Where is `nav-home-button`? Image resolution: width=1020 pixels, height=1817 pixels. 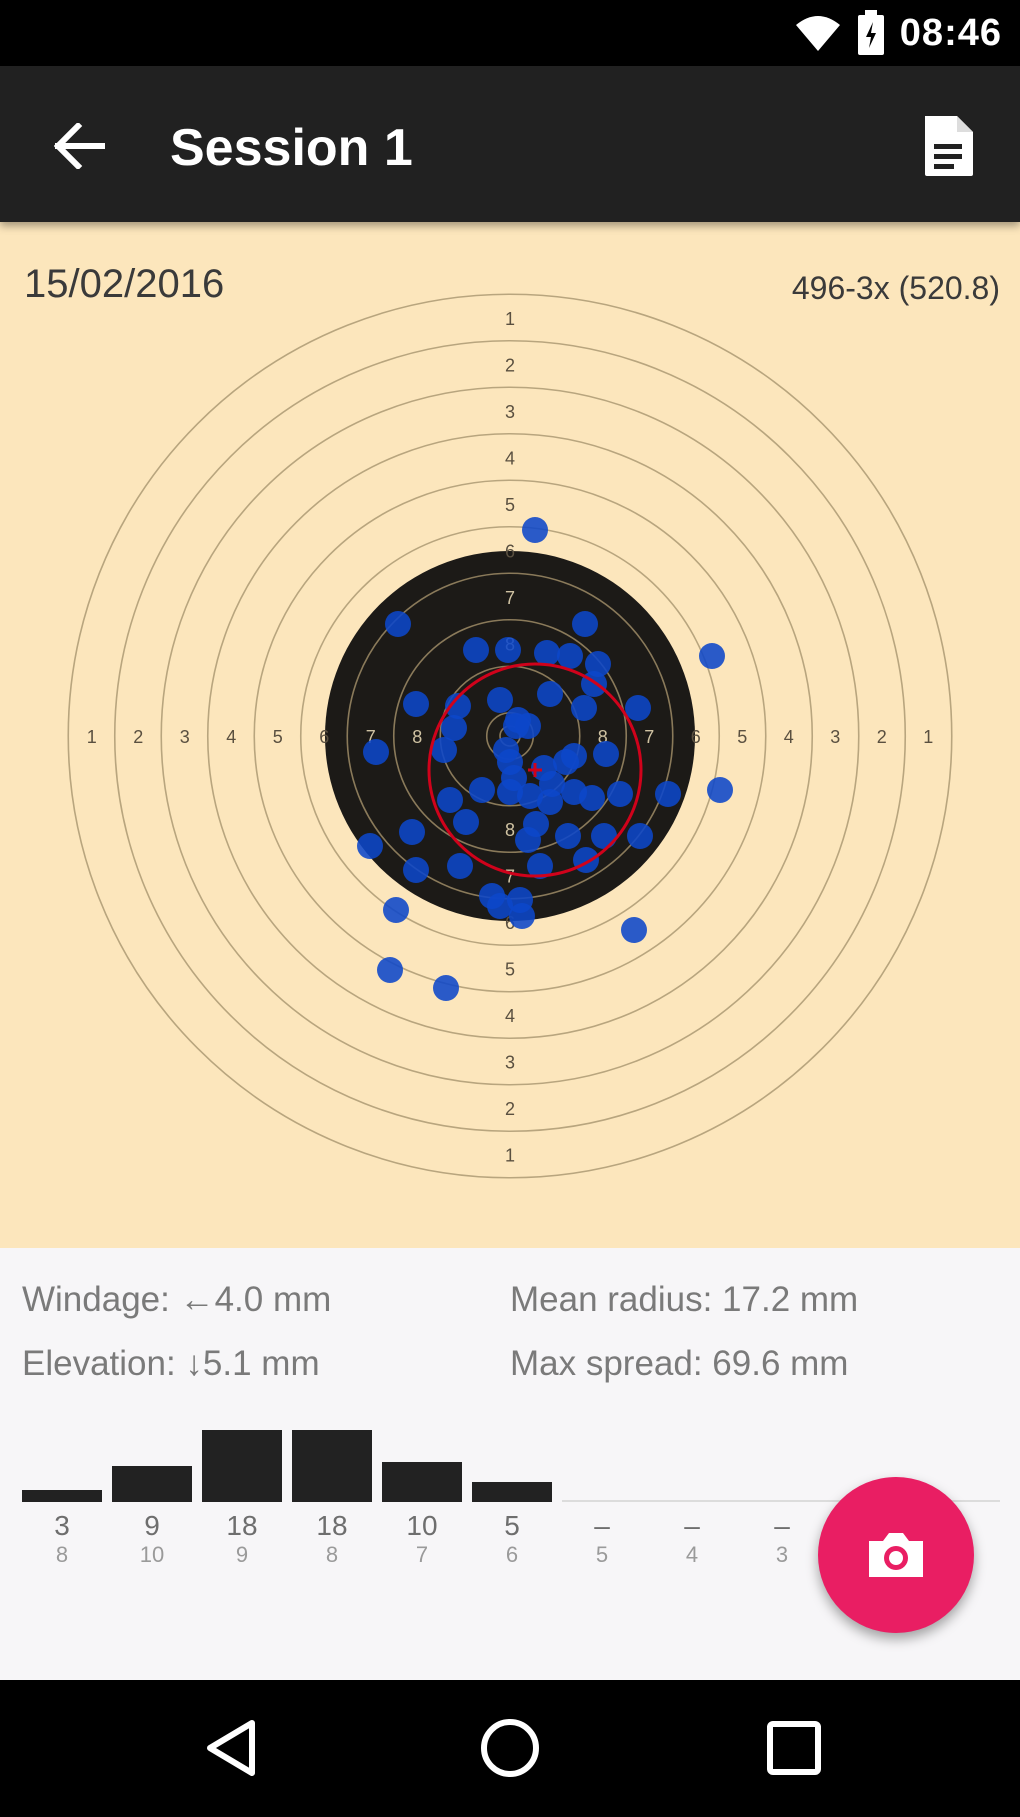 nav-home-button is located at coordinates (510, 1748).